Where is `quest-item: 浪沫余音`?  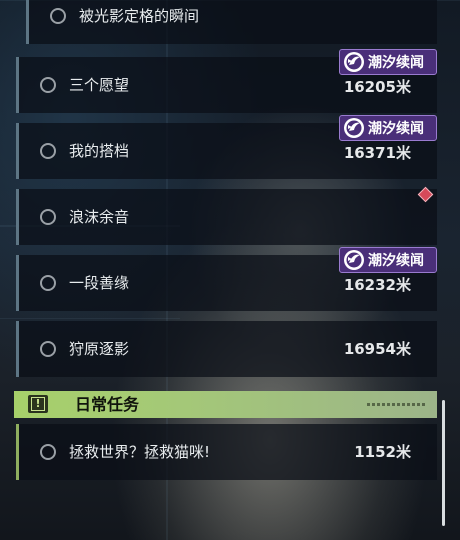 quest-item: 浪沫余音 is located at coordinates (226, 215).